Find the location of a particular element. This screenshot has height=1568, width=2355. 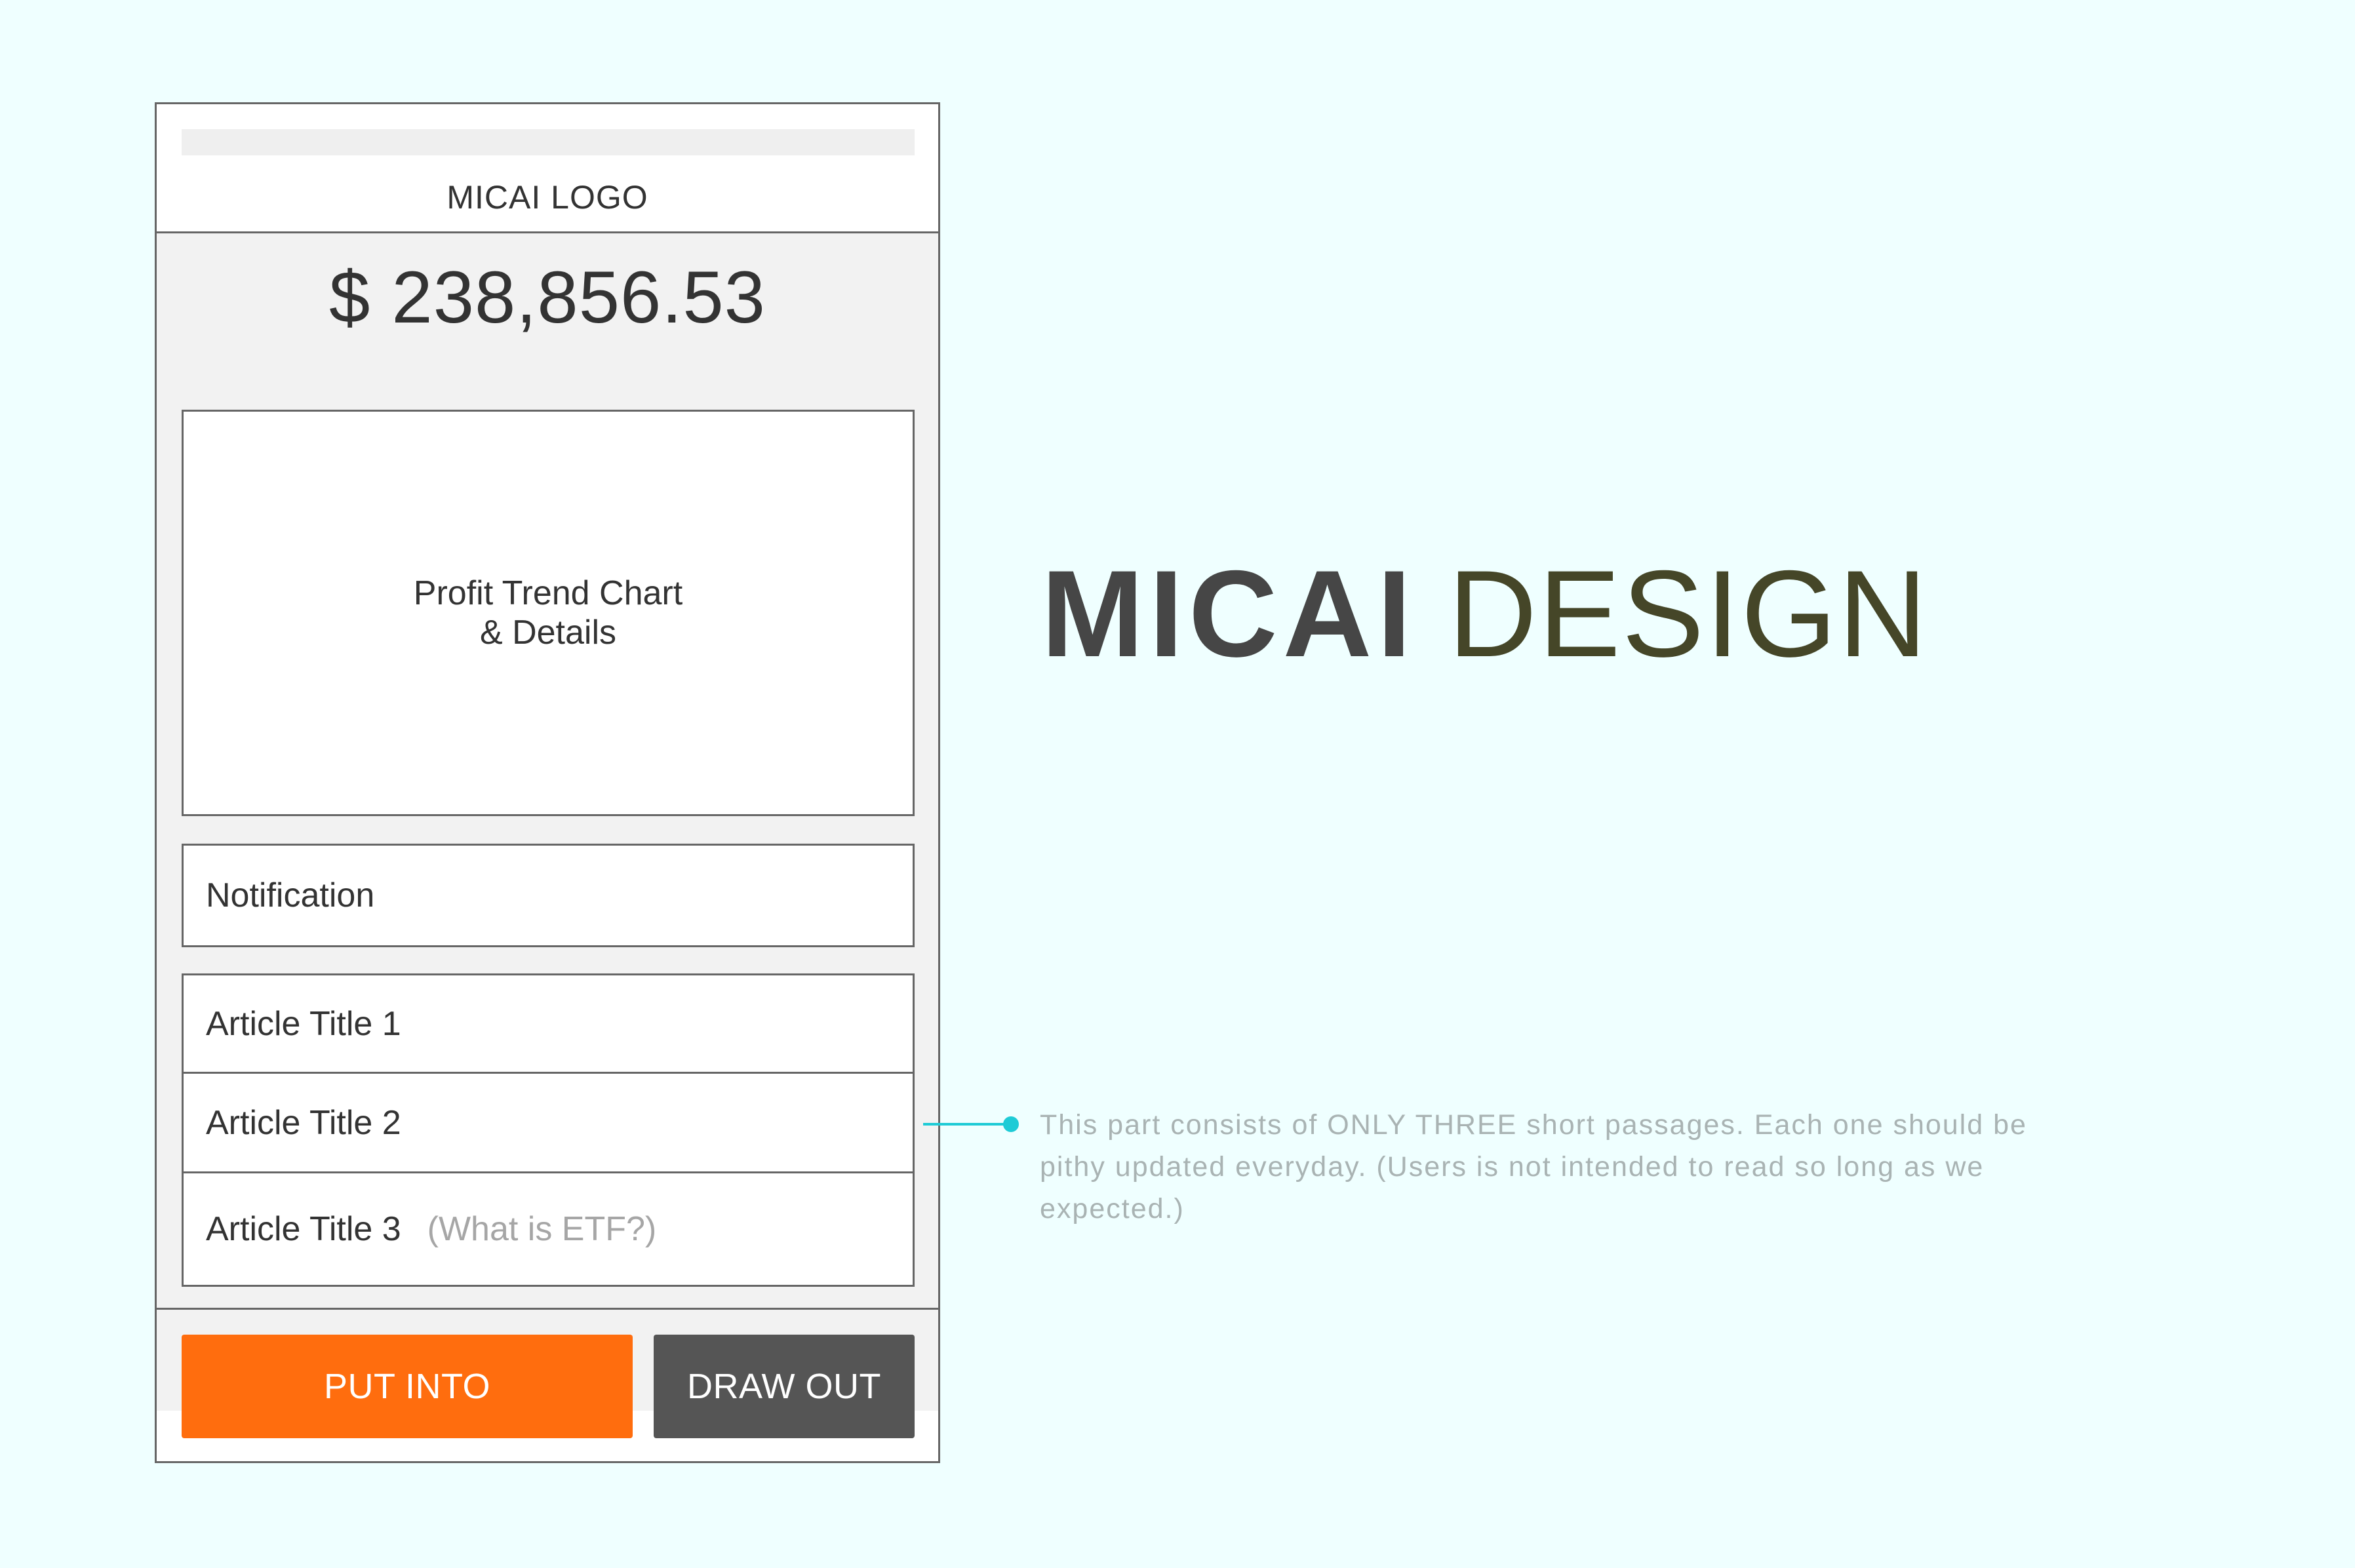

article-note: (What is ETF?) is located at coordinates (542, 1229).